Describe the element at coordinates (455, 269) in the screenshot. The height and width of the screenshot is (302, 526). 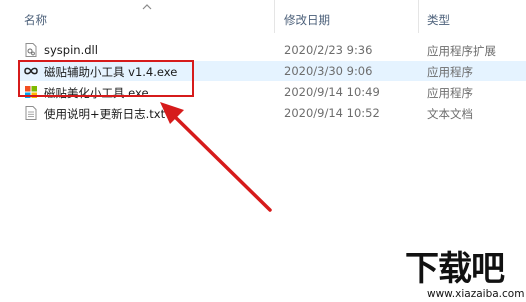
I see `watermark-logo: 下载吧` at that location.